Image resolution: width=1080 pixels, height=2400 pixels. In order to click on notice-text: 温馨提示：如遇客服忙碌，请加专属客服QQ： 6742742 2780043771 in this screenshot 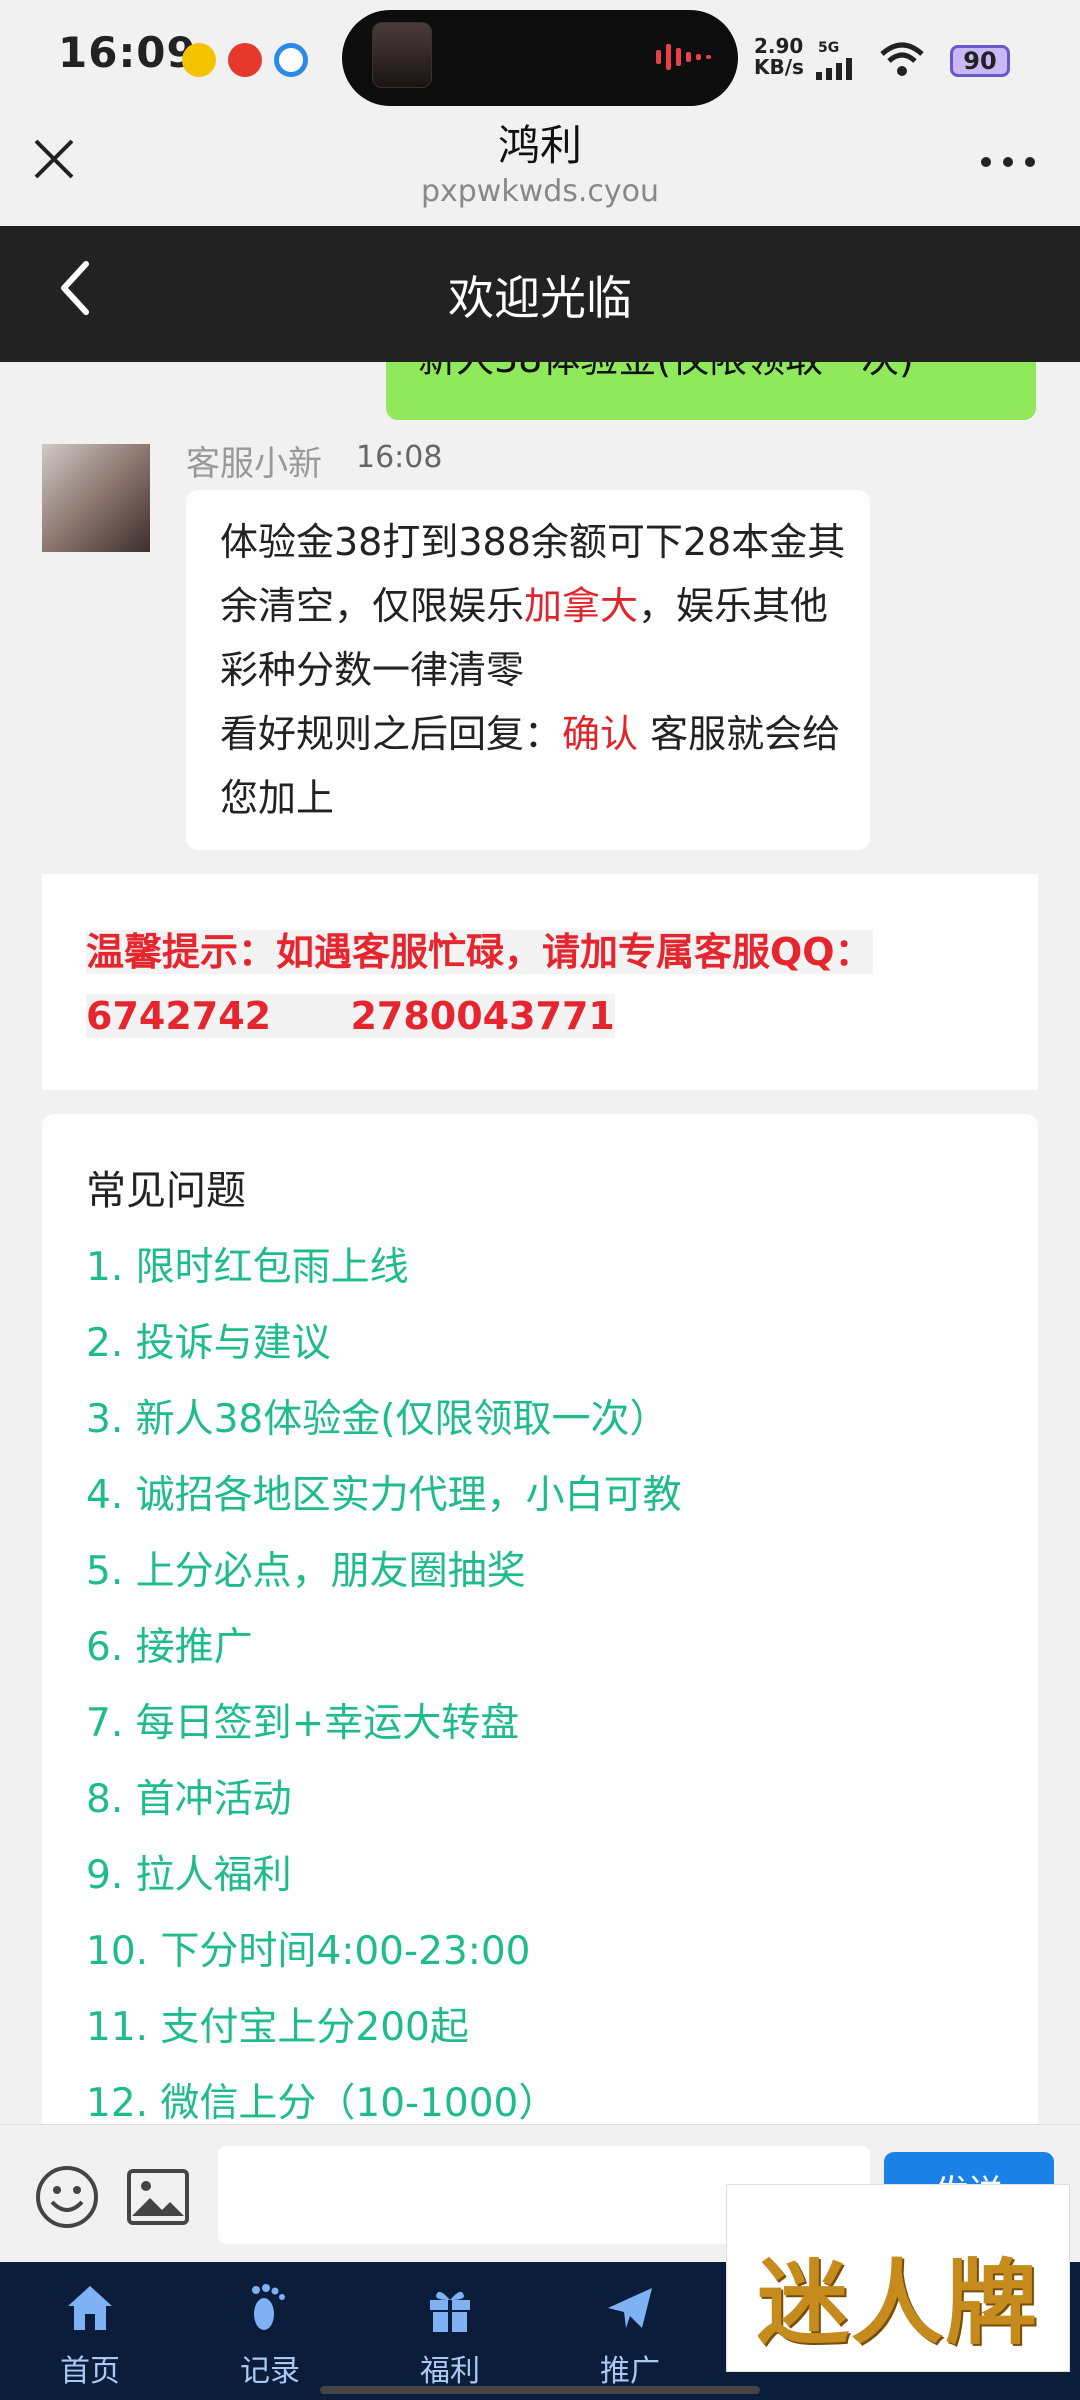, I will do `click(479, 984)`.